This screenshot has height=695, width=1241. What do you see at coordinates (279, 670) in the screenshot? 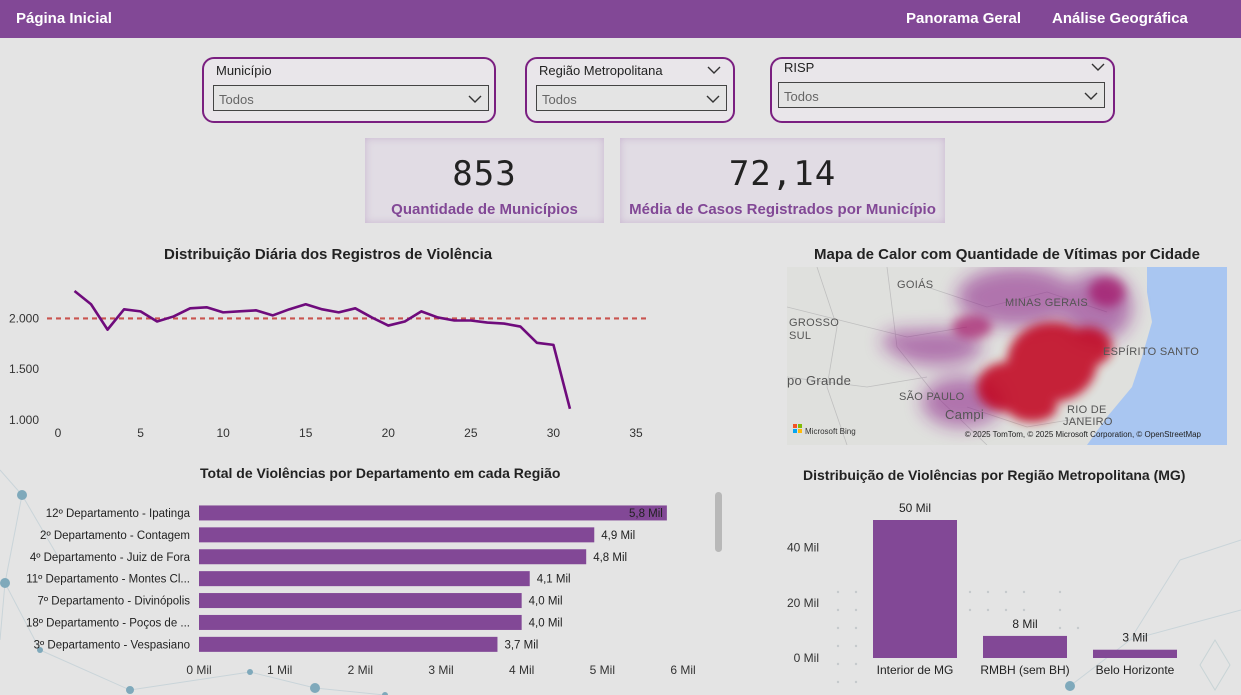
I see `x-tick-label: 1 Mil` at bounding box center [279, 670].